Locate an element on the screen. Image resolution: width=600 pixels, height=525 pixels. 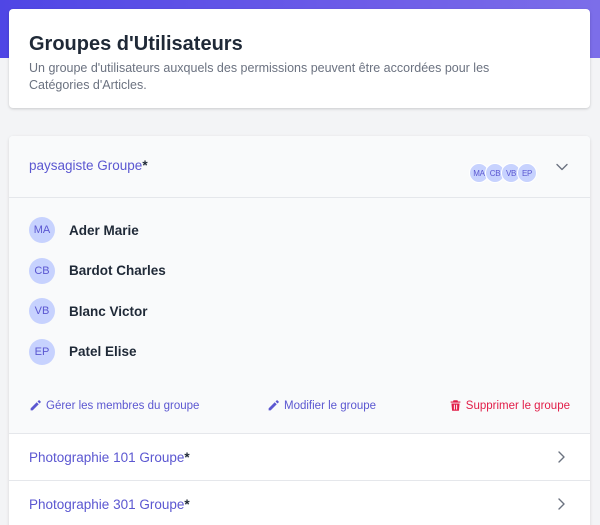
member-name: Bardot Charles is located at coordinates (117, 271).